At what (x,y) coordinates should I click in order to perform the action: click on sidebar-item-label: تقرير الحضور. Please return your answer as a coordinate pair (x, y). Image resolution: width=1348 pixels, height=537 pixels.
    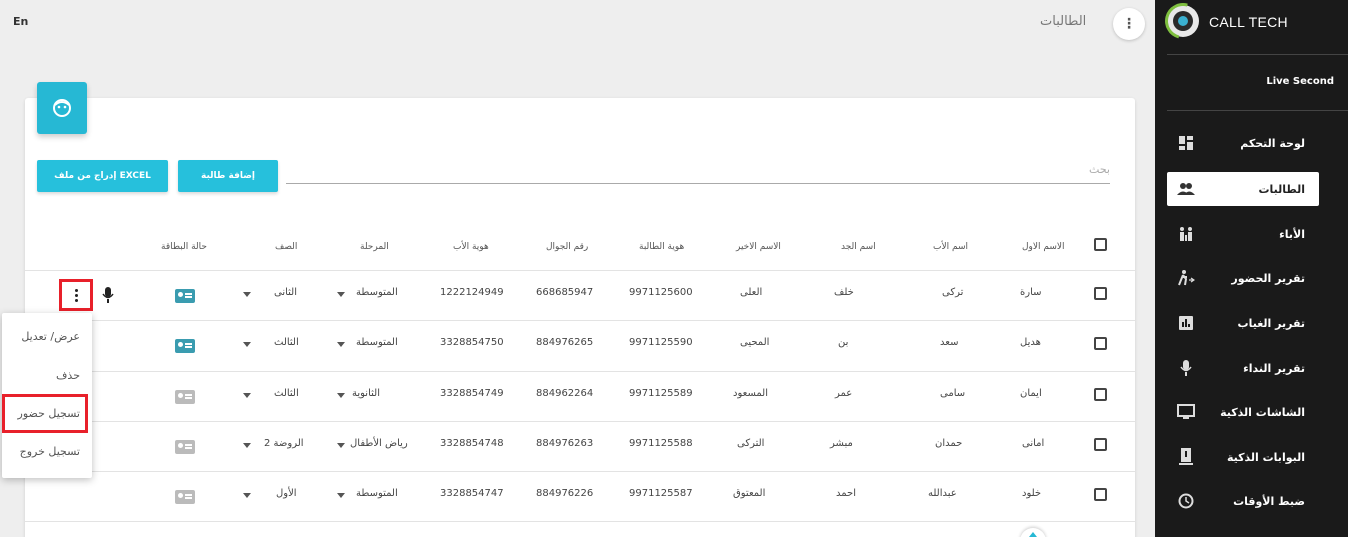
    Looking at the image, I should click on (1268, 278).